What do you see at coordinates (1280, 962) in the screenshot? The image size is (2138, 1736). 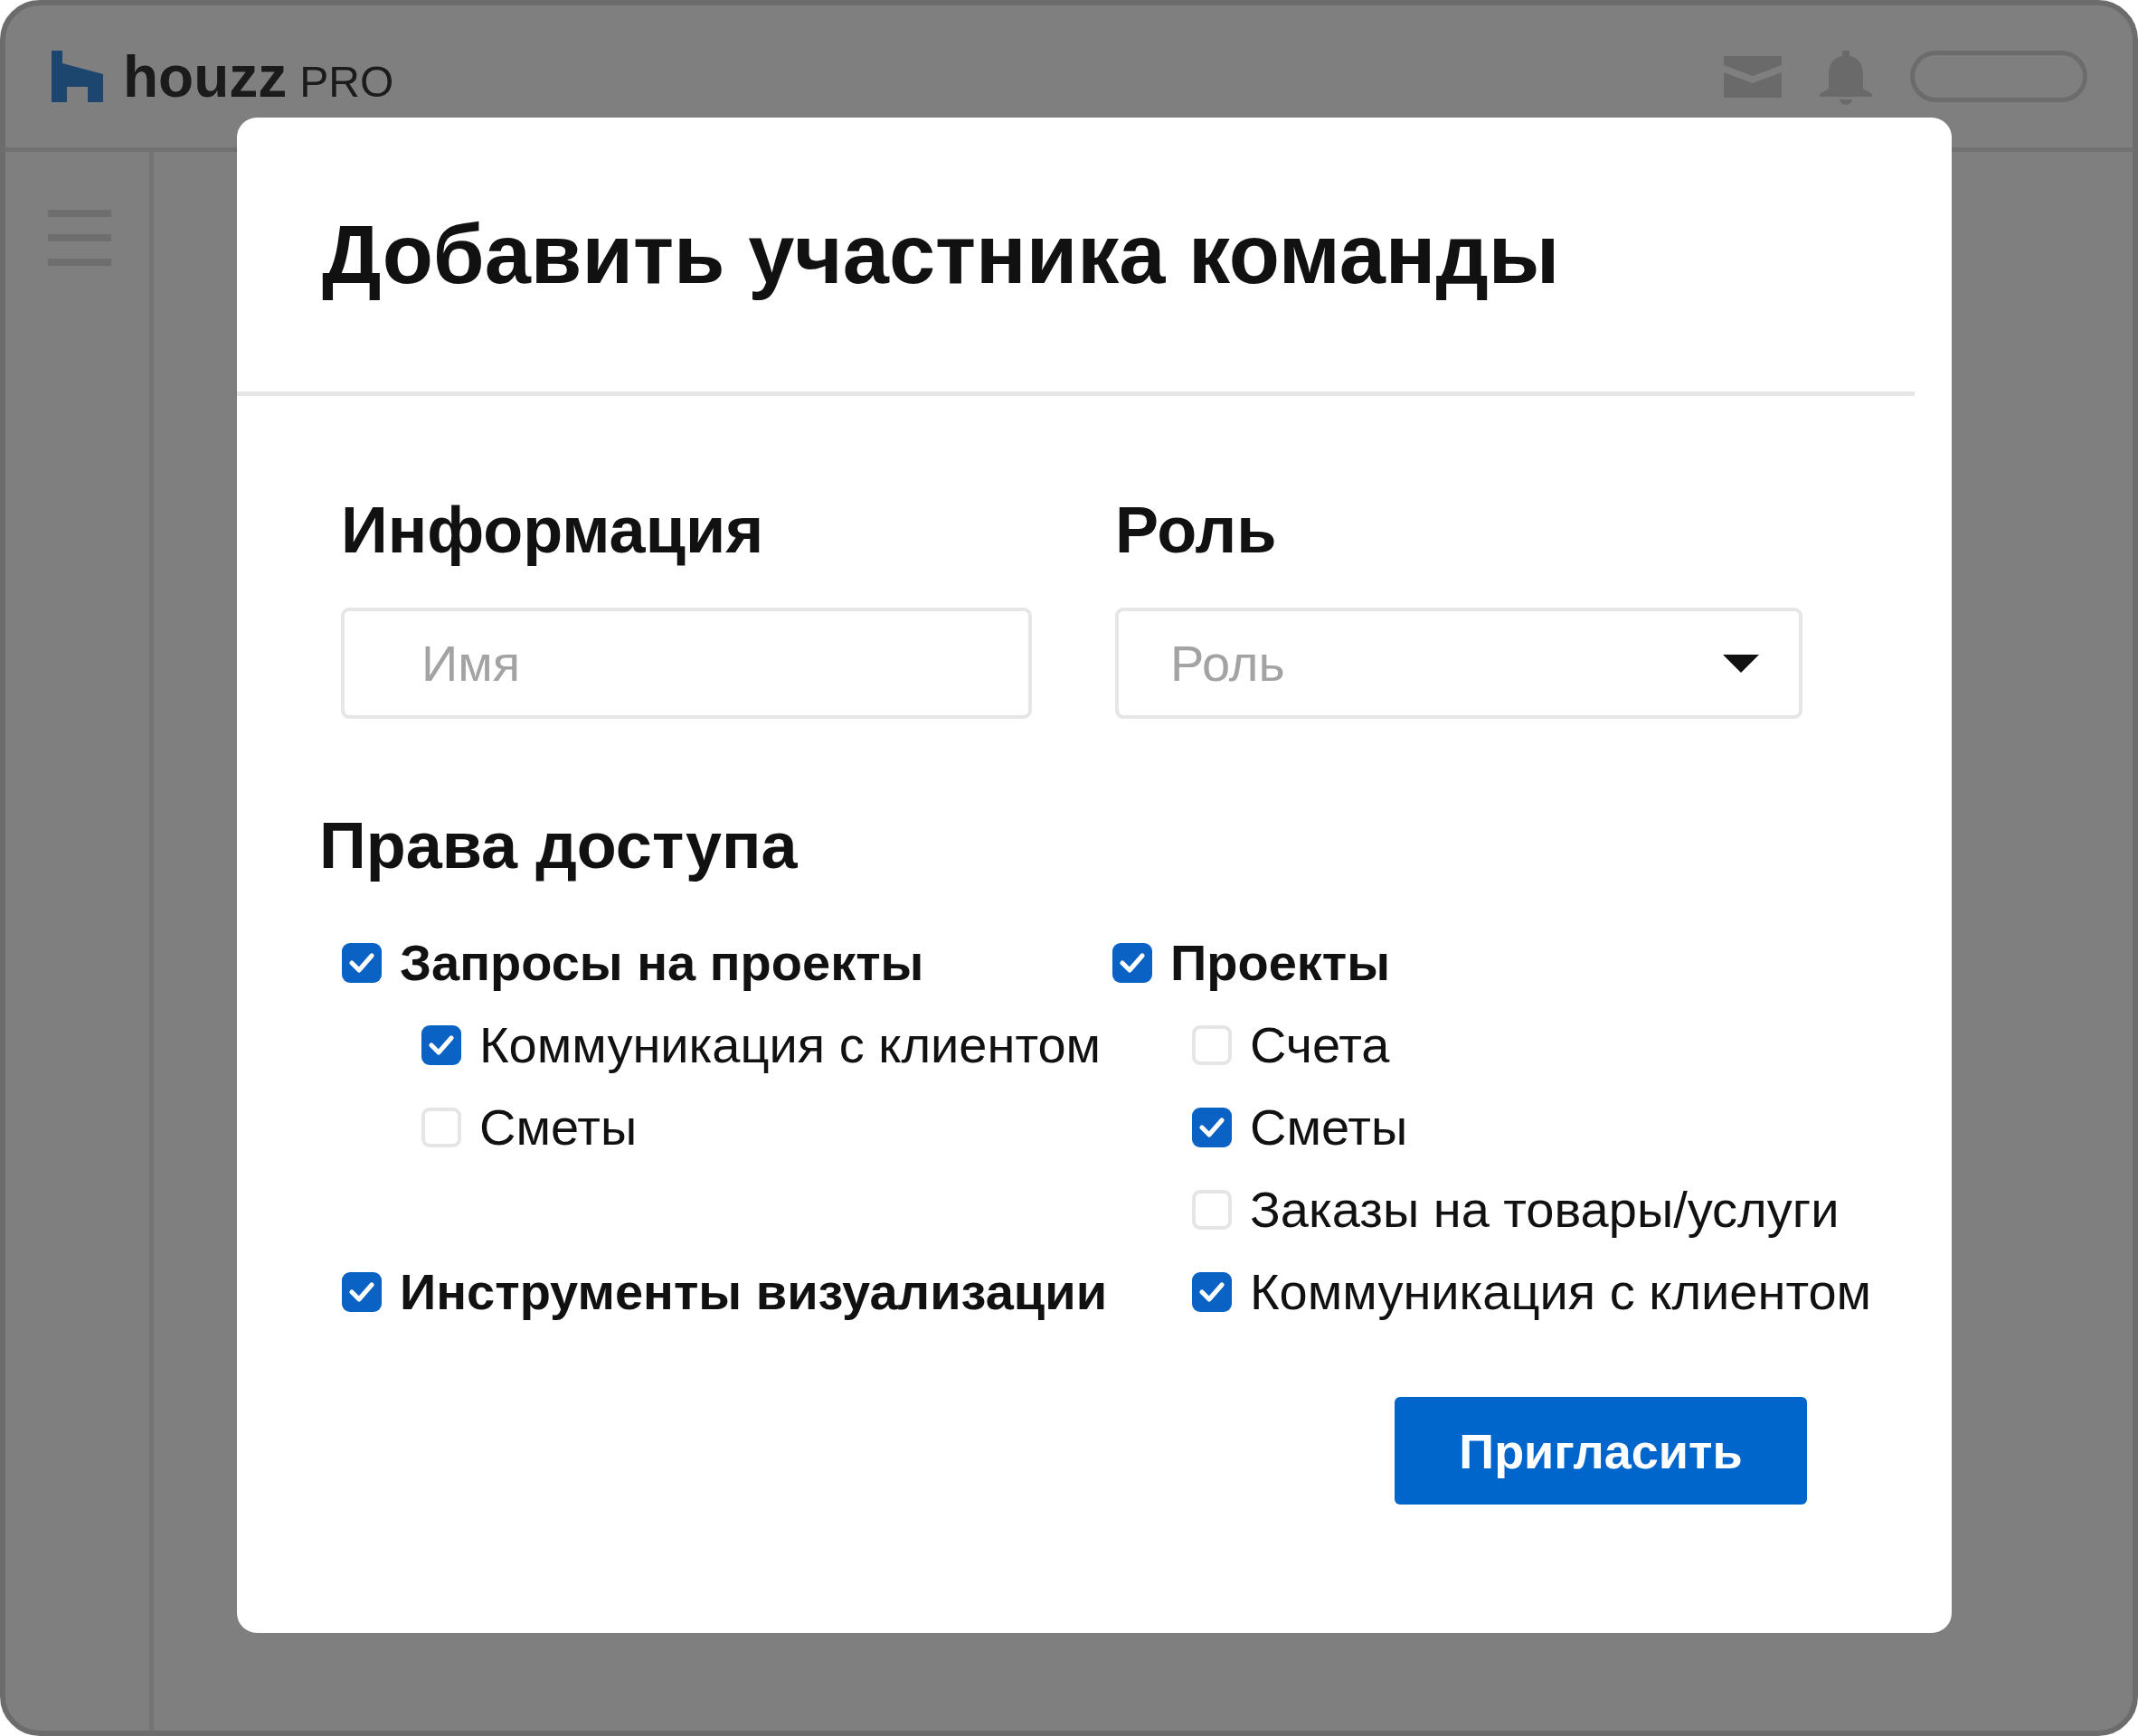 I see `checkbox-label: Проекты` at bounding box center [1280, 962].